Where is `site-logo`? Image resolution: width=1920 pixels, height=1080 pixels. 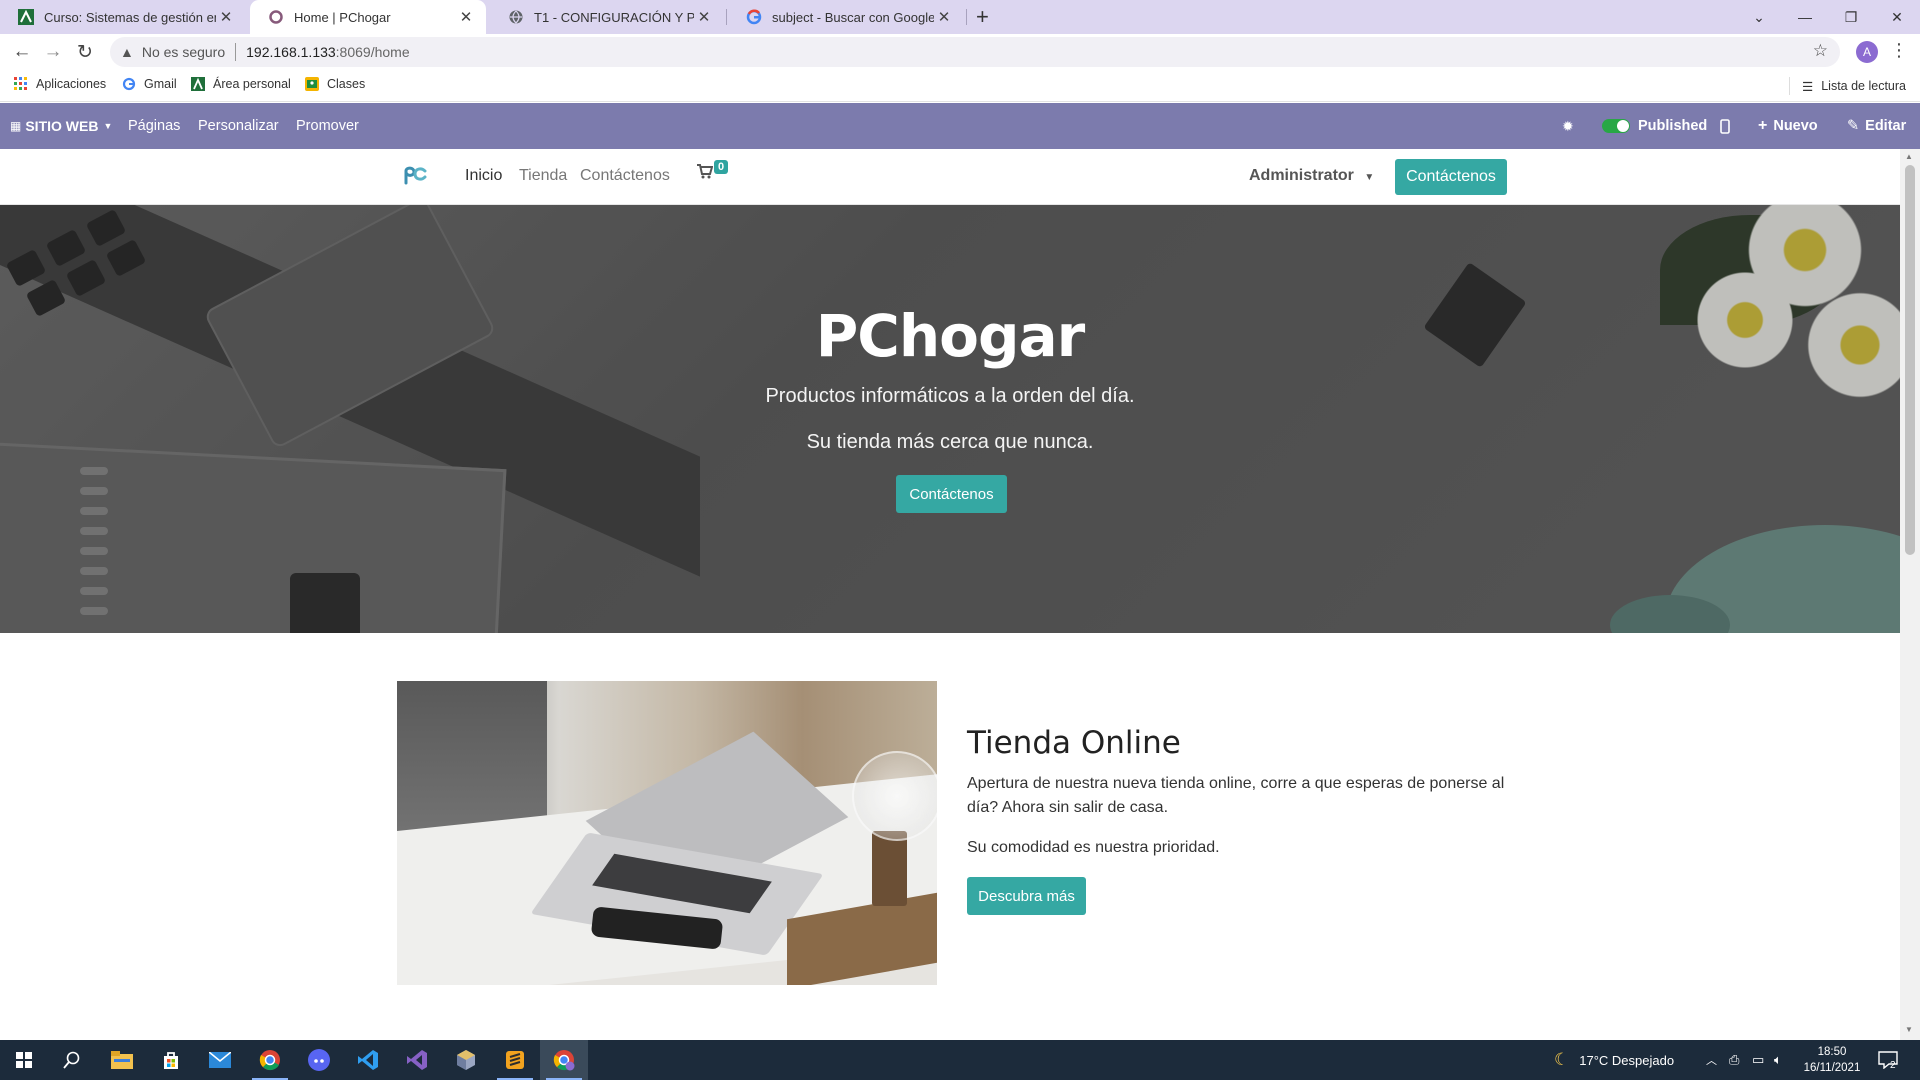
site-logo is located at coordinates (415, 177).